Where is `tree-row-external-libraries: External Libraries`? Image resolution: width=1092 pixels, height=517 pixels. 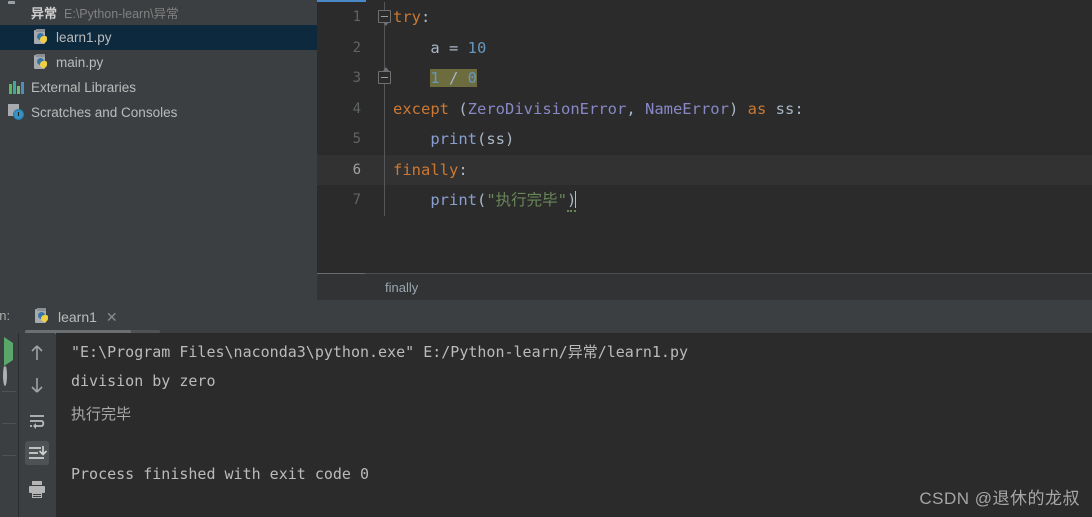 tree-row-external-libraries: External Libraries is located at coordinates (158, 87).